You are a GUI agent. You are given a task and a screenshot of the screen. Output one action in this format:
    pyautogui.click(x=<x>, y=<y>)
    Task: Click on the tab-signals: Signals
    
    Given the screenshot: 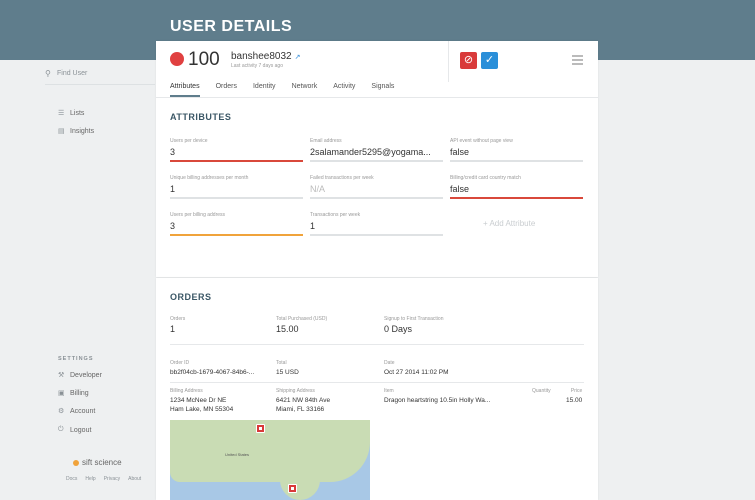 What is the action you would take?
    pyautogui.click(x=382, y=90)
    